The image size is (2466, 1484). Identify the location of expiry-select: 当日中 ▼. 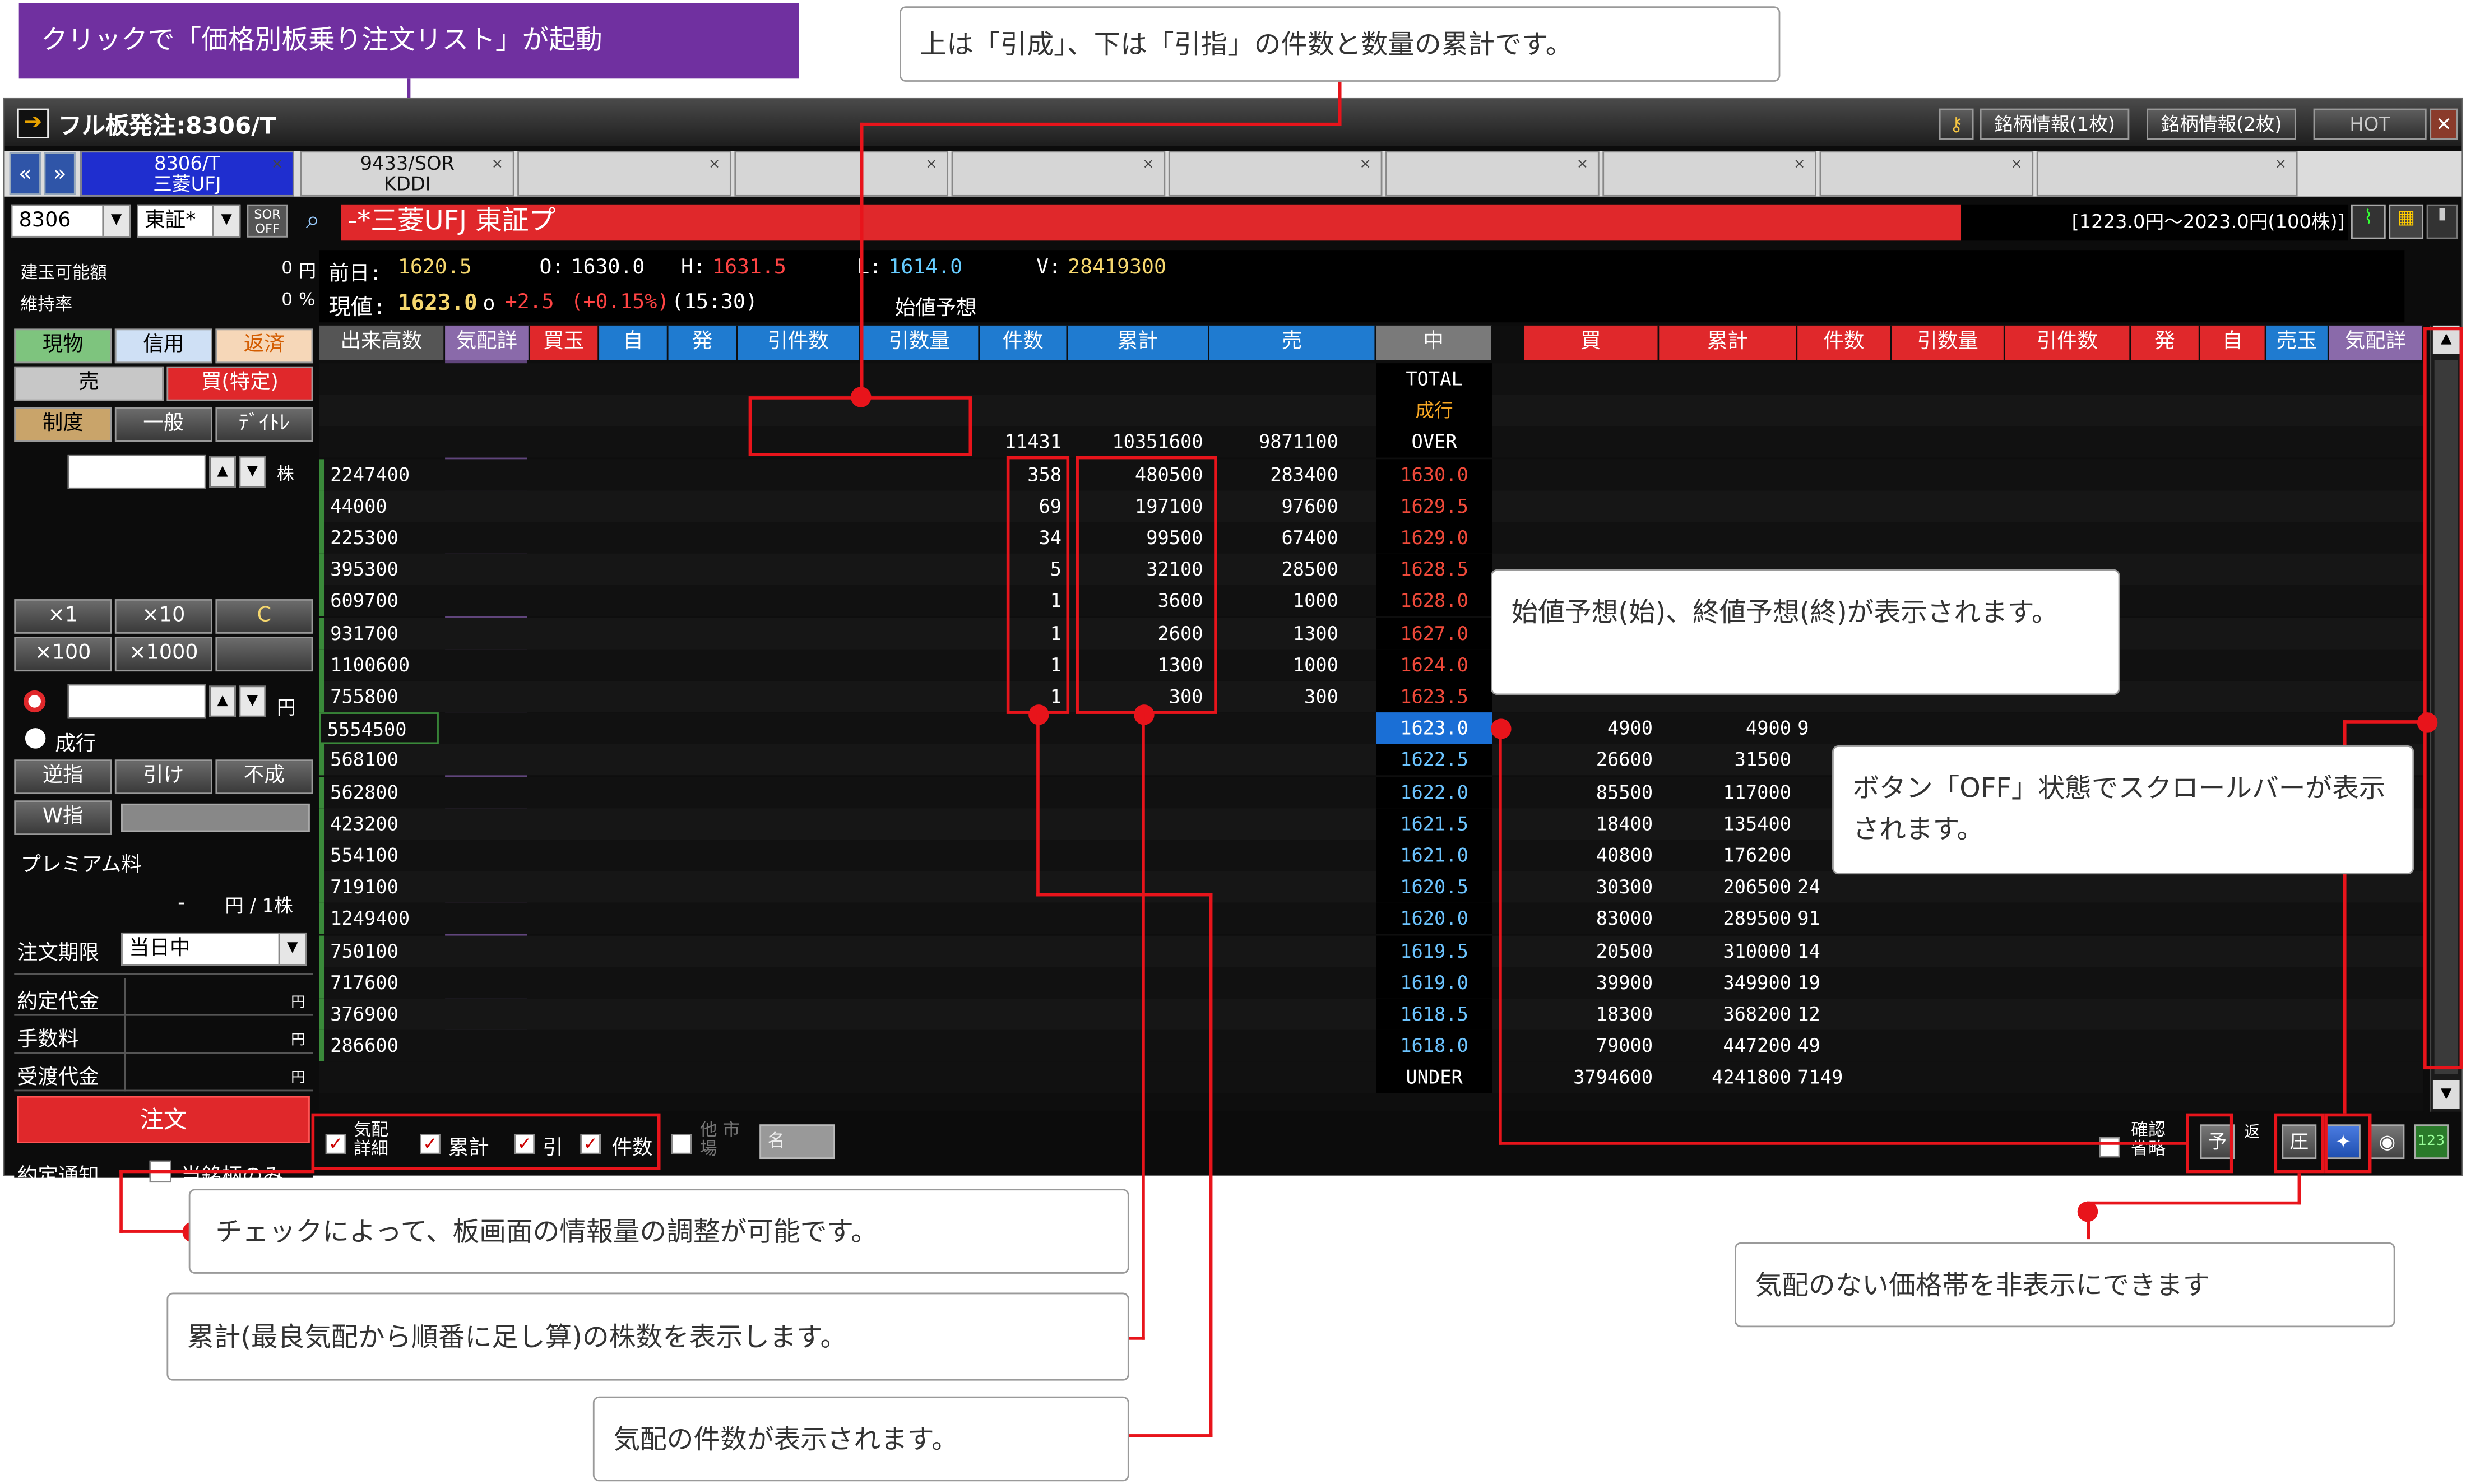
(214, 949).